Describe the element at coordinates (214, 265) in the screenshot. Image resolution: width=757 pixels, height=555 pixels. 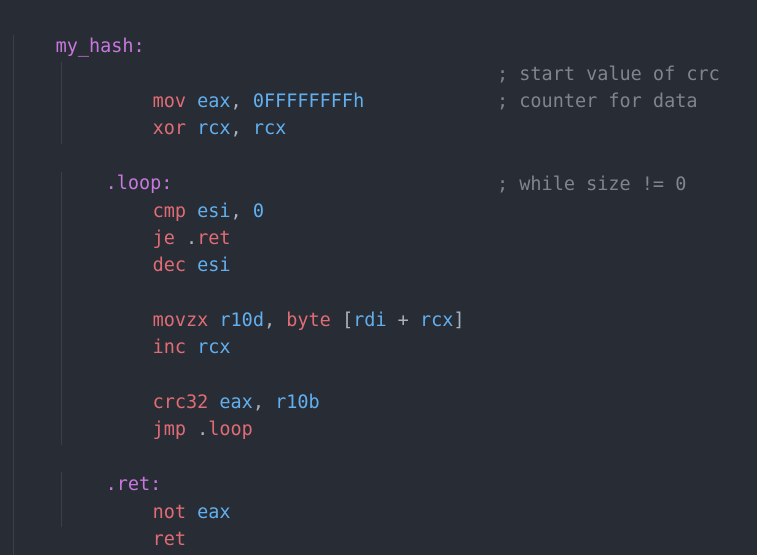
I see `register-operand: esi` at that location.